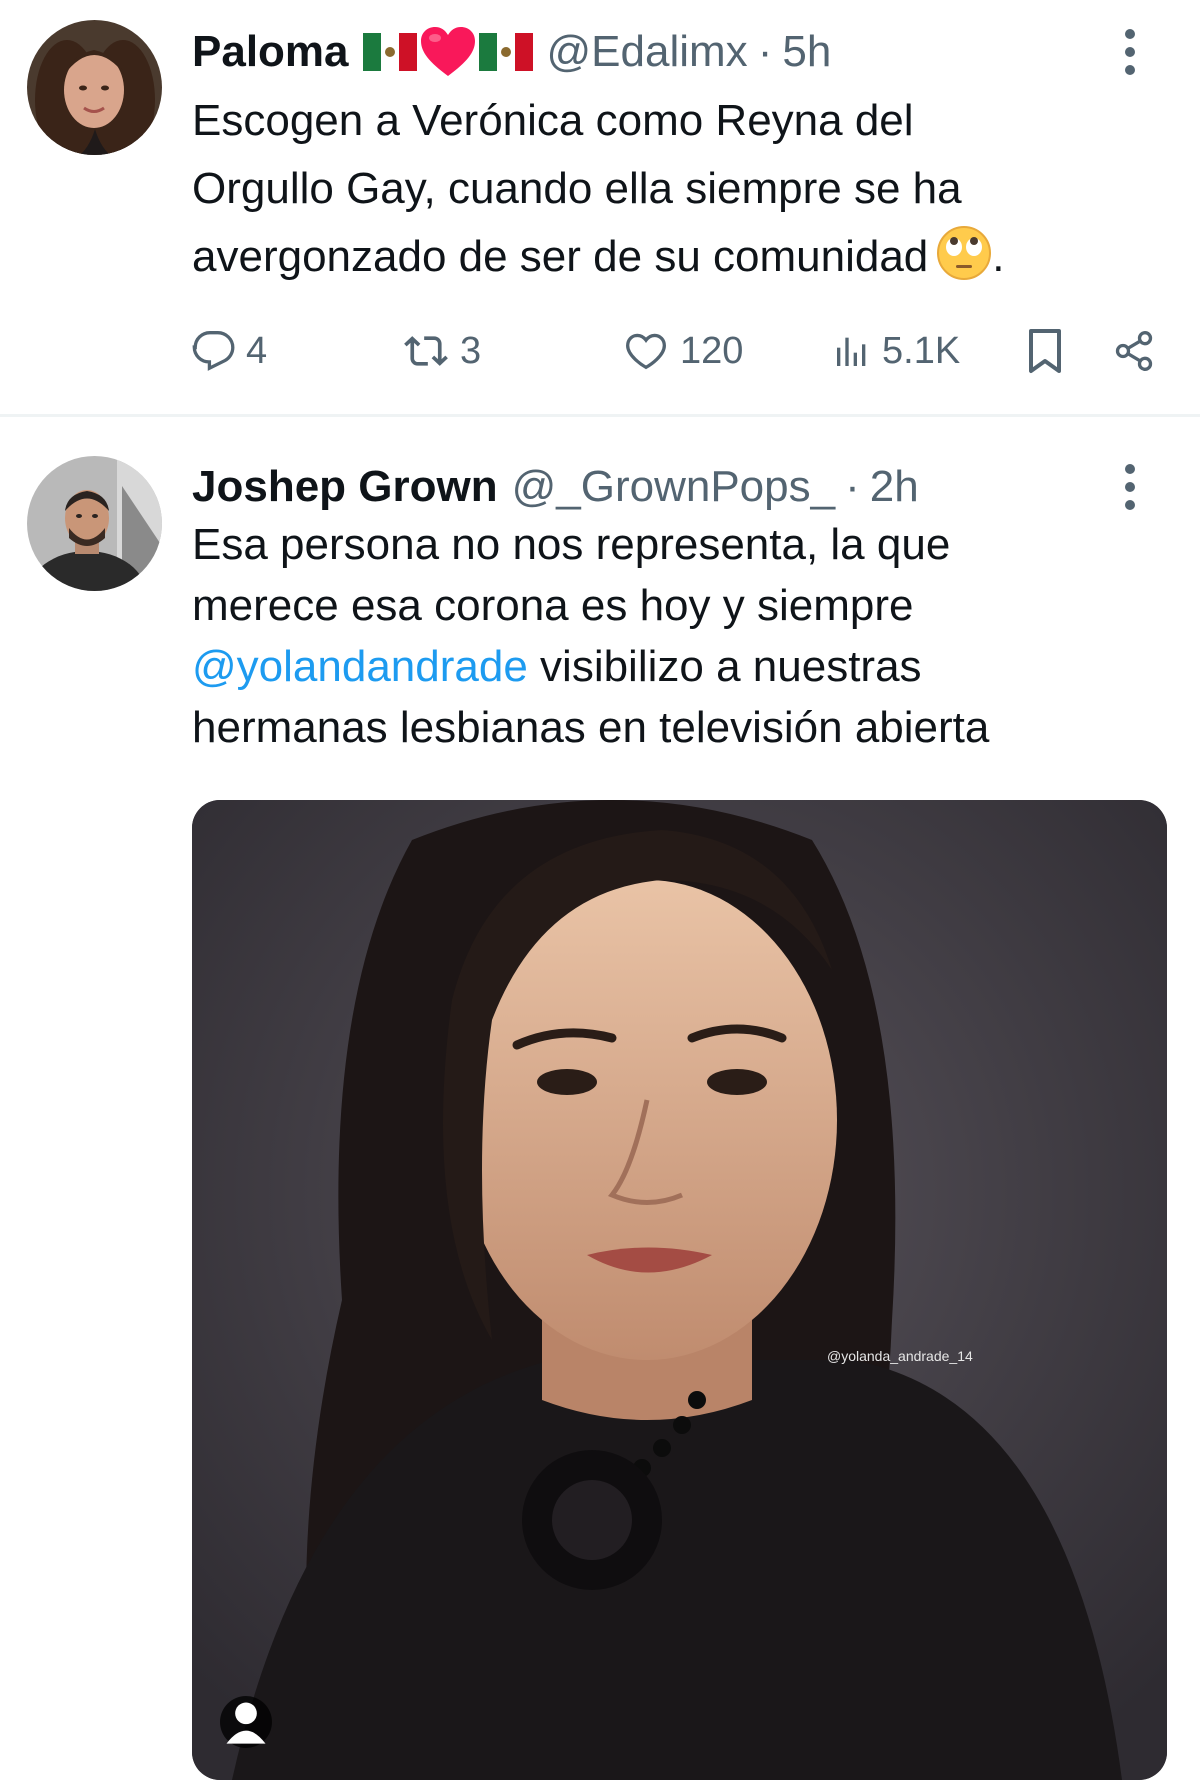 This screenshot has height=1780, width=1200. I want to click on media-watermark: @yolanda_andrade_14, so click(900, 1356).